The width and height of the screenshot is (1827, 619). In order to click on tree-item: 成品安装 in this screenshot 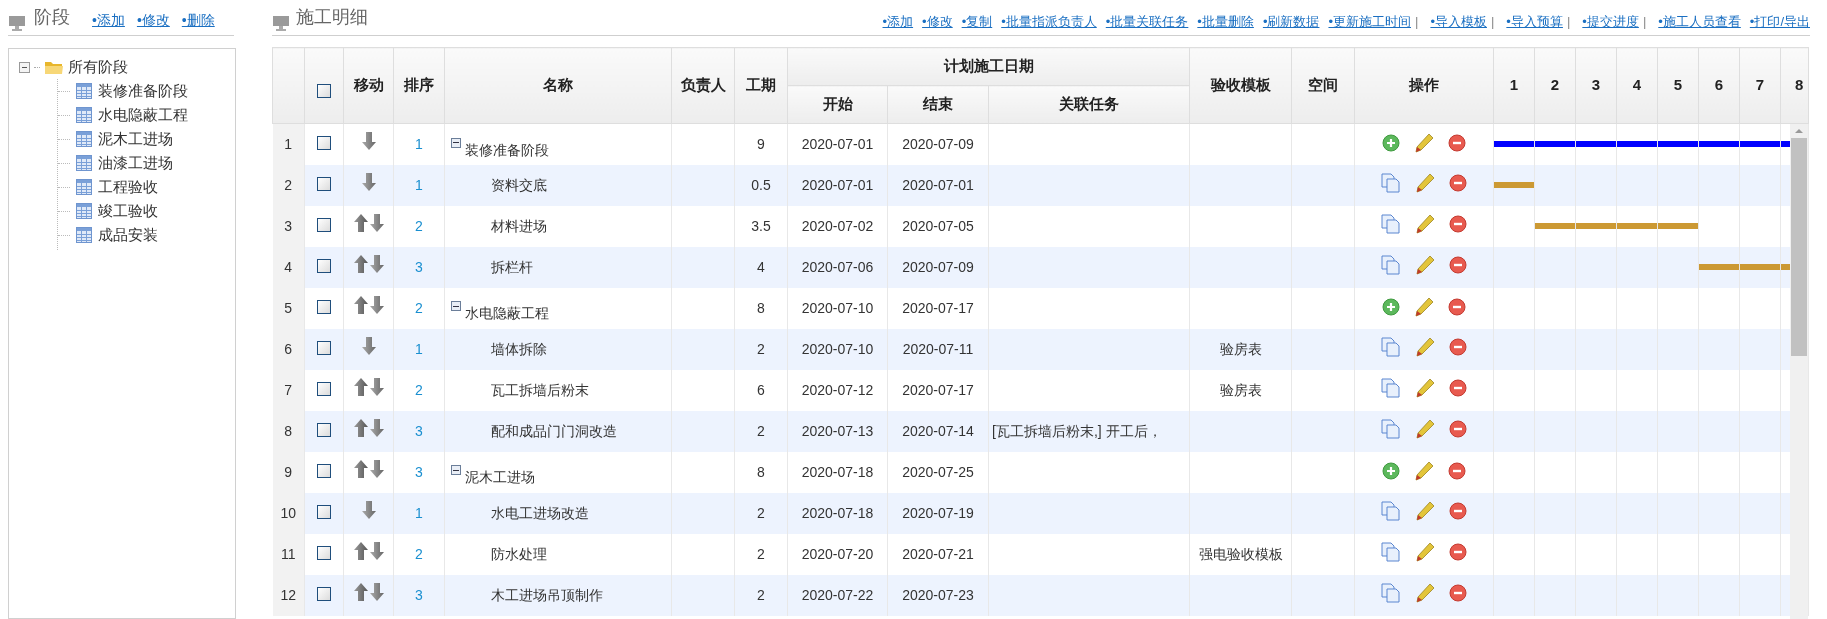, I will do `click(128, 235)`.